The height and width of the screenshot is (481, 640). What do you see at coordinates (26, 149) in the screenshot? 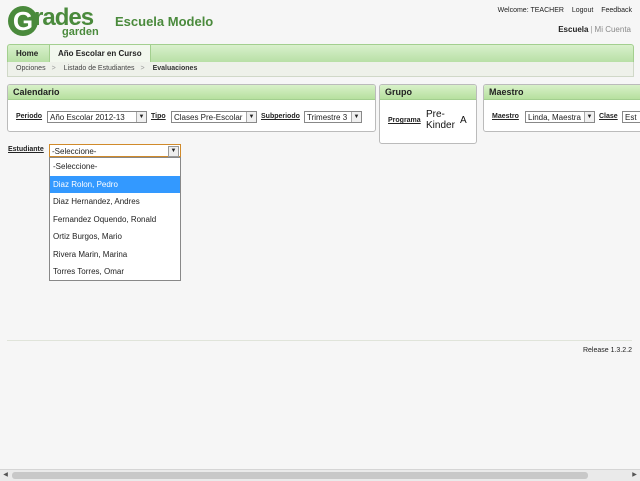
I see `estudiante-label: Estudiante` at bounding box center [26, 149].